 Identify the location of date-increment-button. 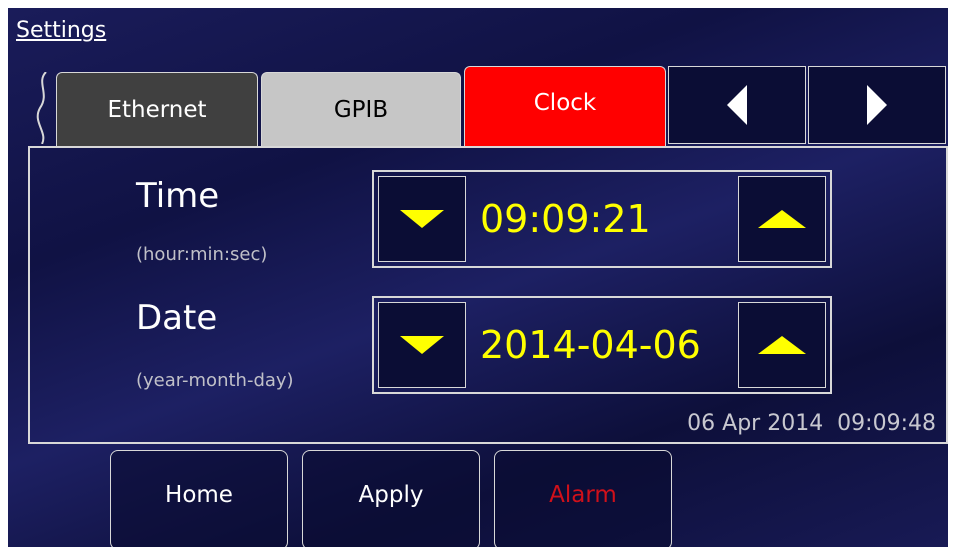
(782, 345).